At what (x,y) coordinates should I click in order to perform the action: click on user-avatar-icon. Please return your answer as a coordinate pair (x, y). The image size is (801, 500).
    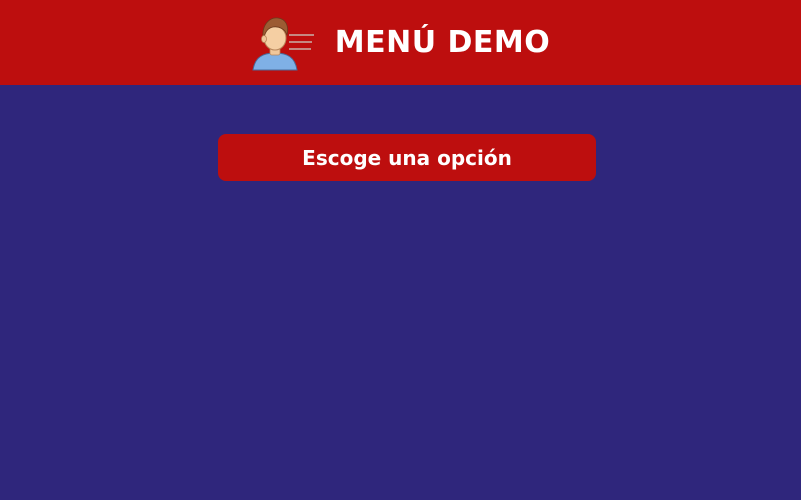
    Looking at the image, I should click on (283, 43).